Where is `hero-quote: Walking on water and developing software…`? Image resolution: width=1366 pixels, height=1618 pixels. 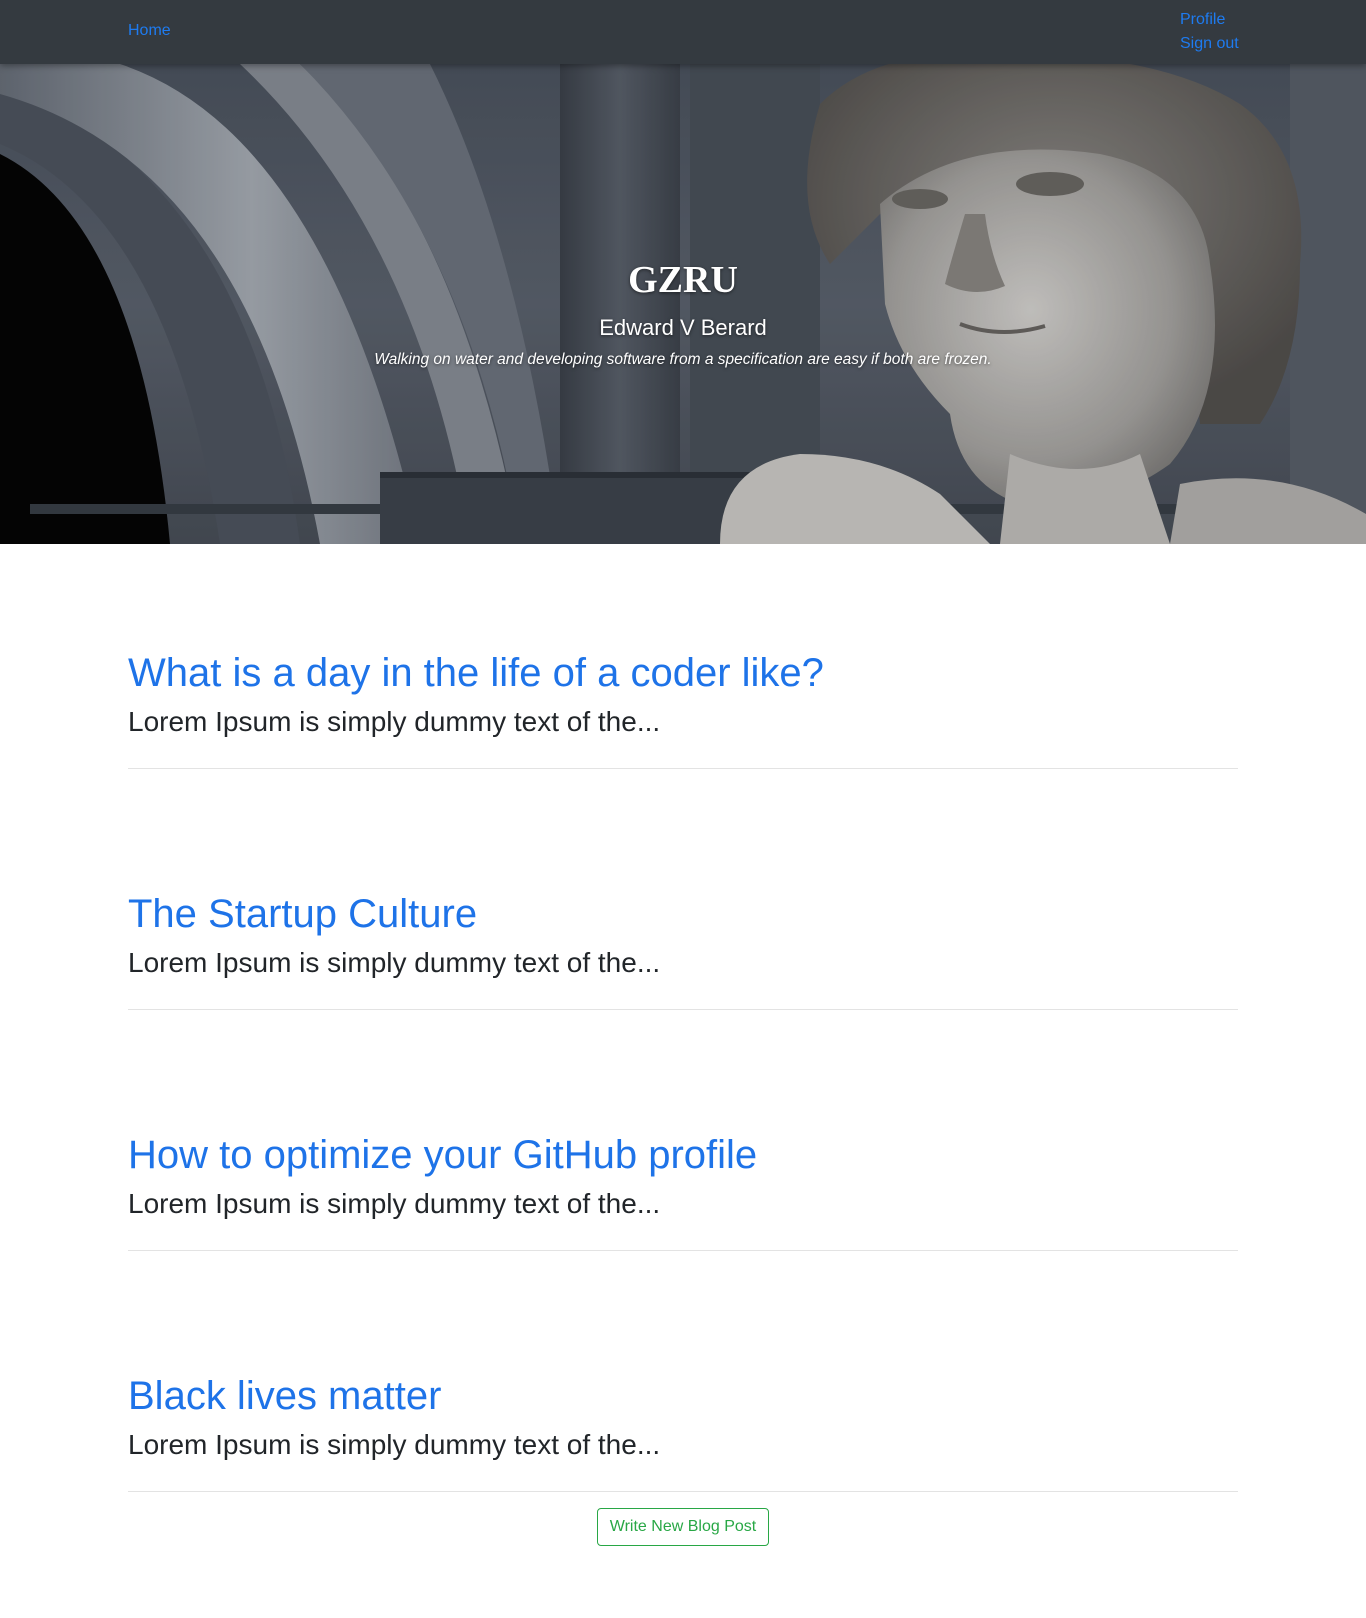 hero-quote: Walking on water and developing software… is located at coordinates (683, 359).